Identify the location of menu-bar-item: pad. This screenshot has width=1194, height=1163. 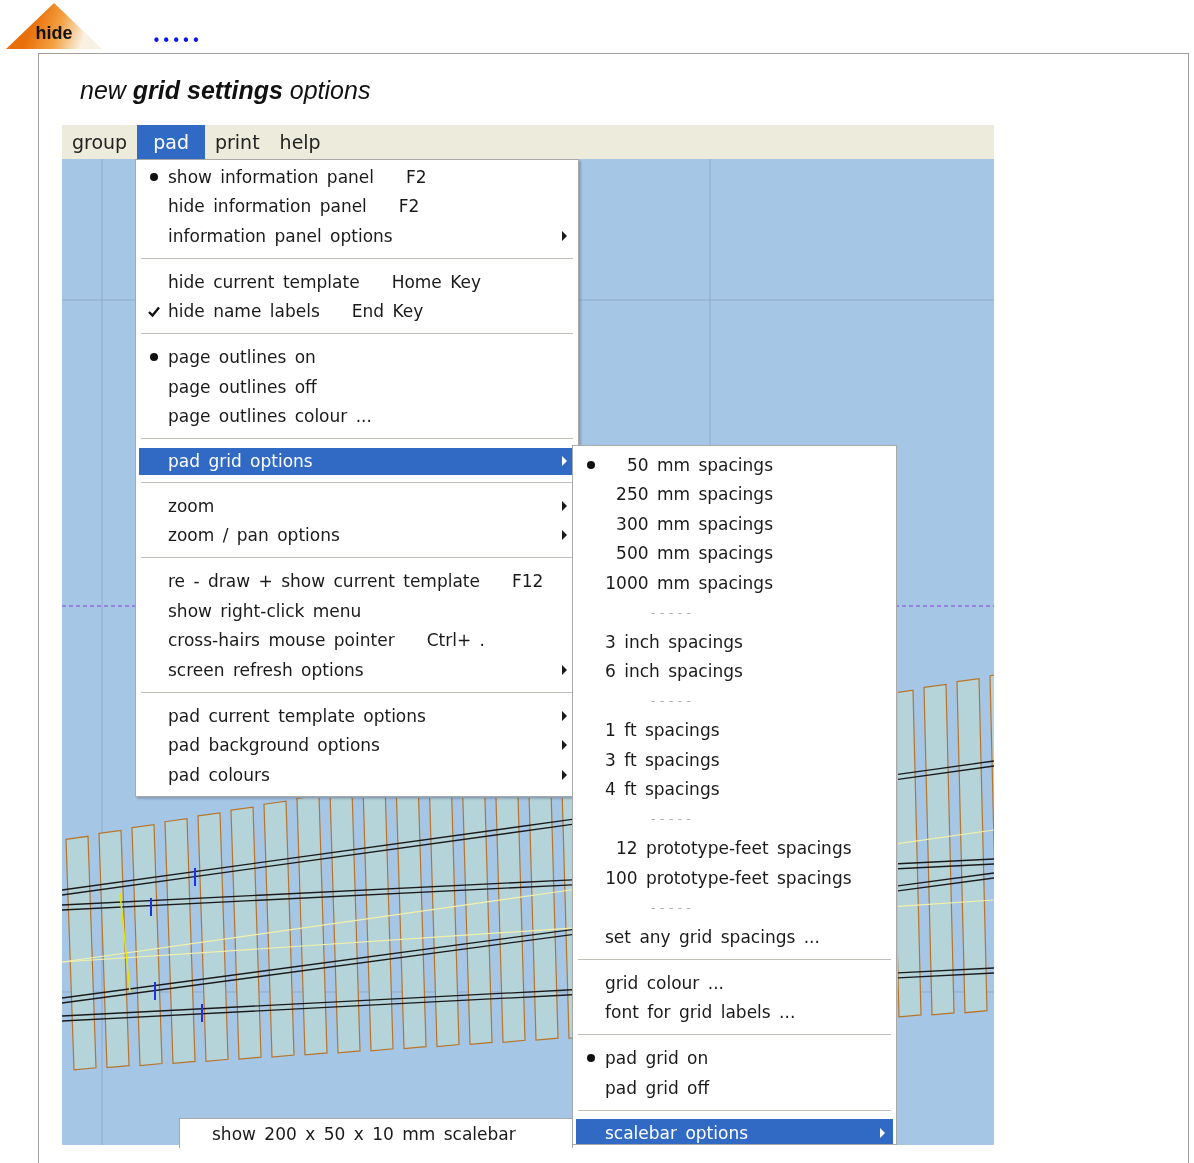
(171, 142).